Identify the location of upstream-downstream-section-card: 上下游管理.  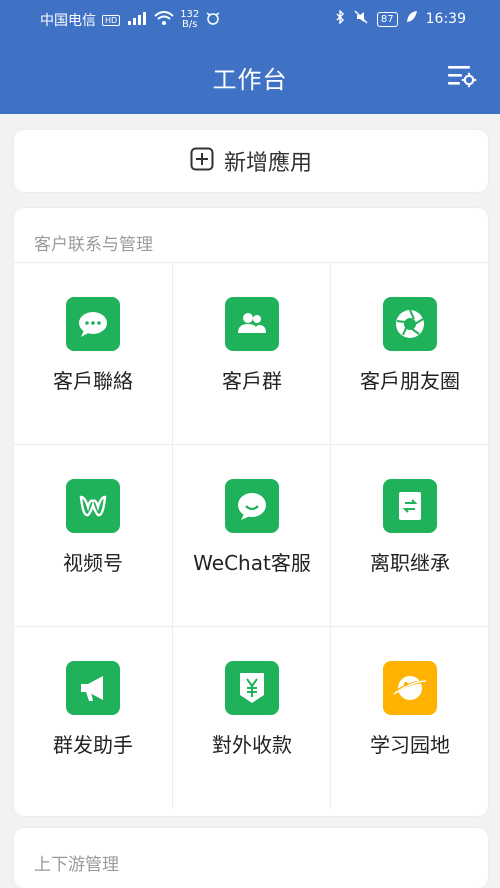
(251, 858).